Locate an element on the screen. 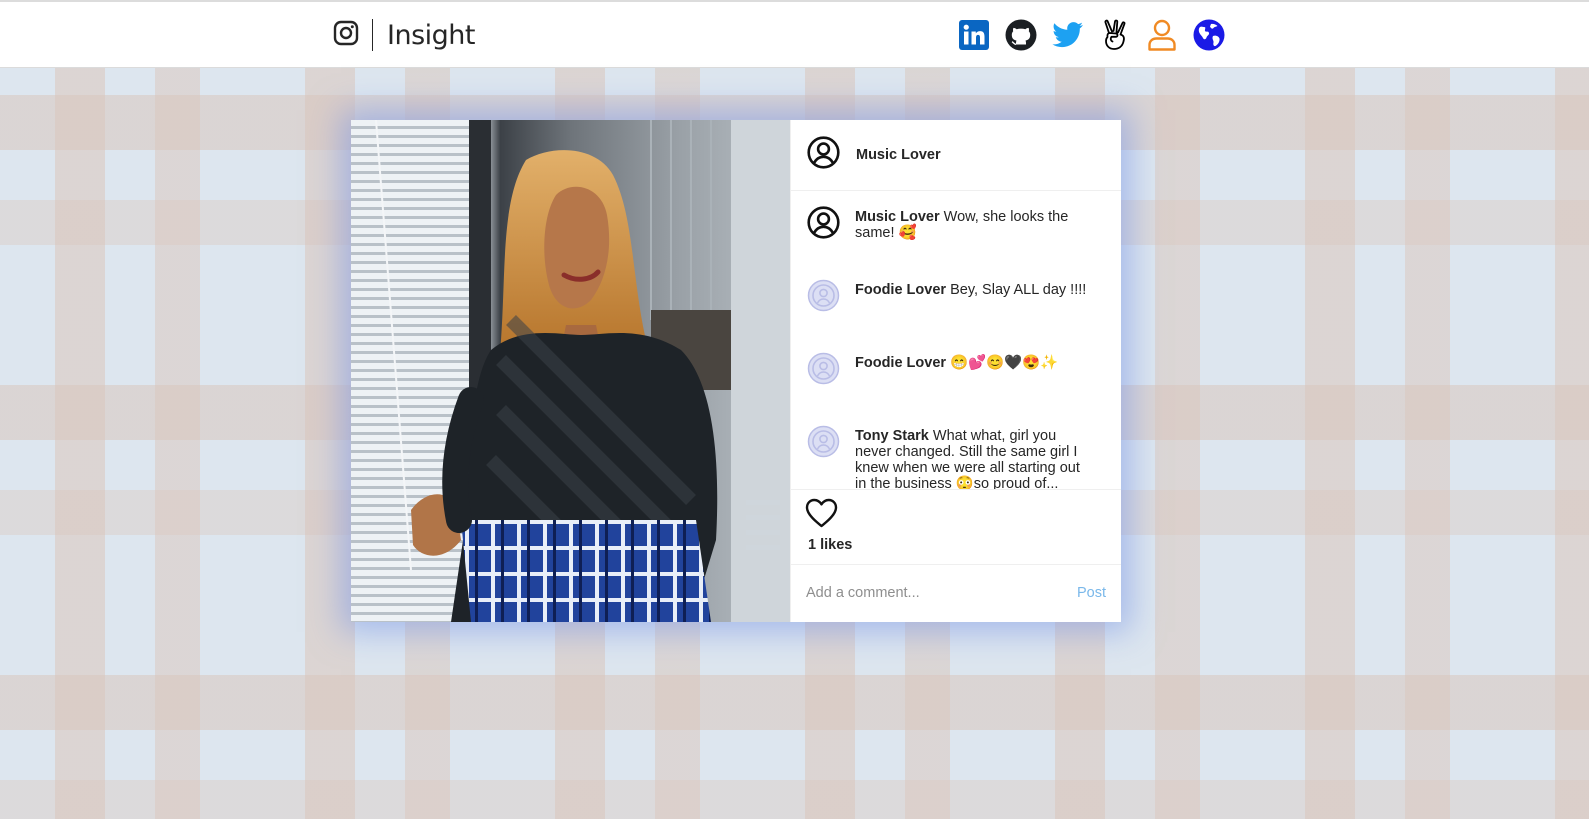 This screenshot has height=819, width=1589. comment-text: 😁💕😊🖤😍✨ is located at coordinates (1004, 363).